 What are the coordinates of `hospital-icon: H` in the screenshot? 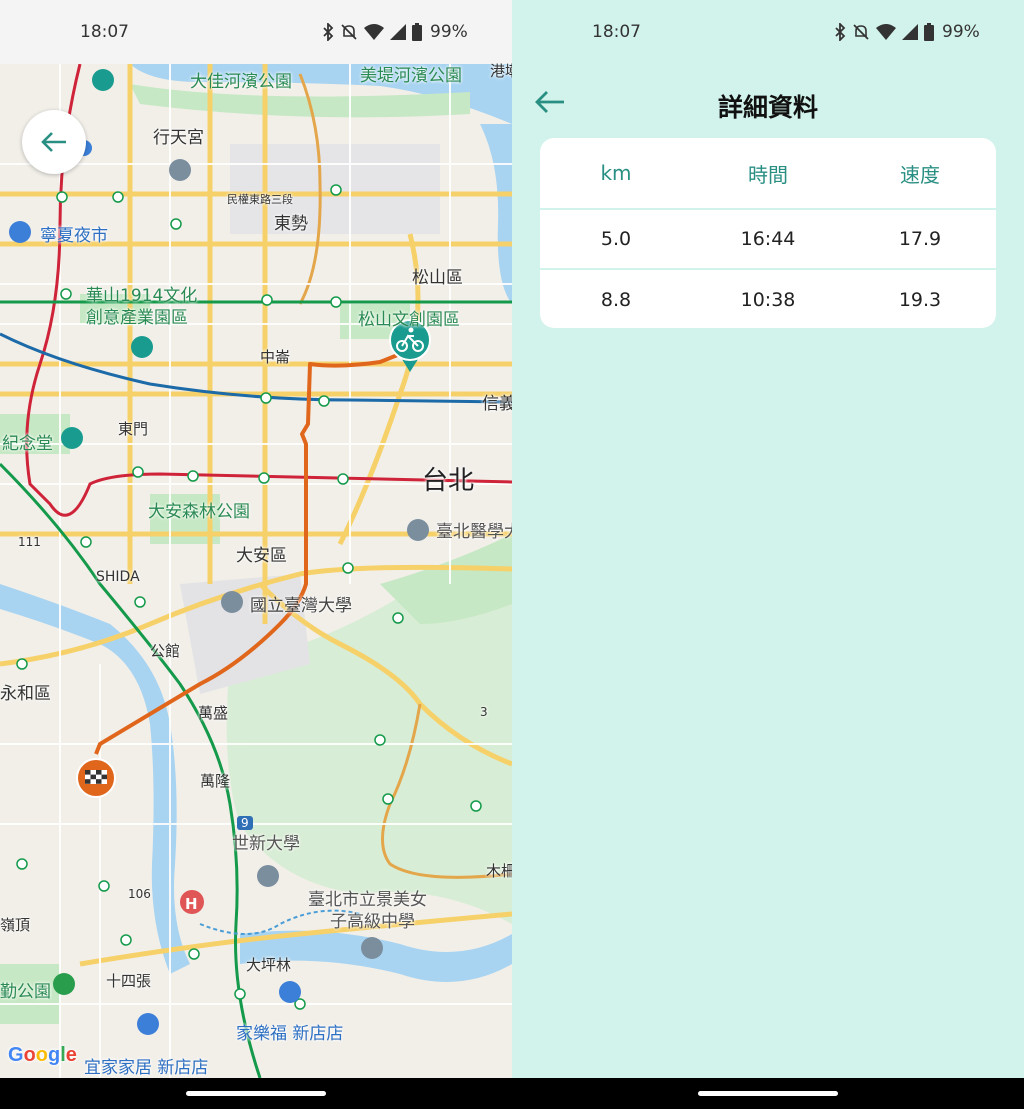 It's located at (191, 904).